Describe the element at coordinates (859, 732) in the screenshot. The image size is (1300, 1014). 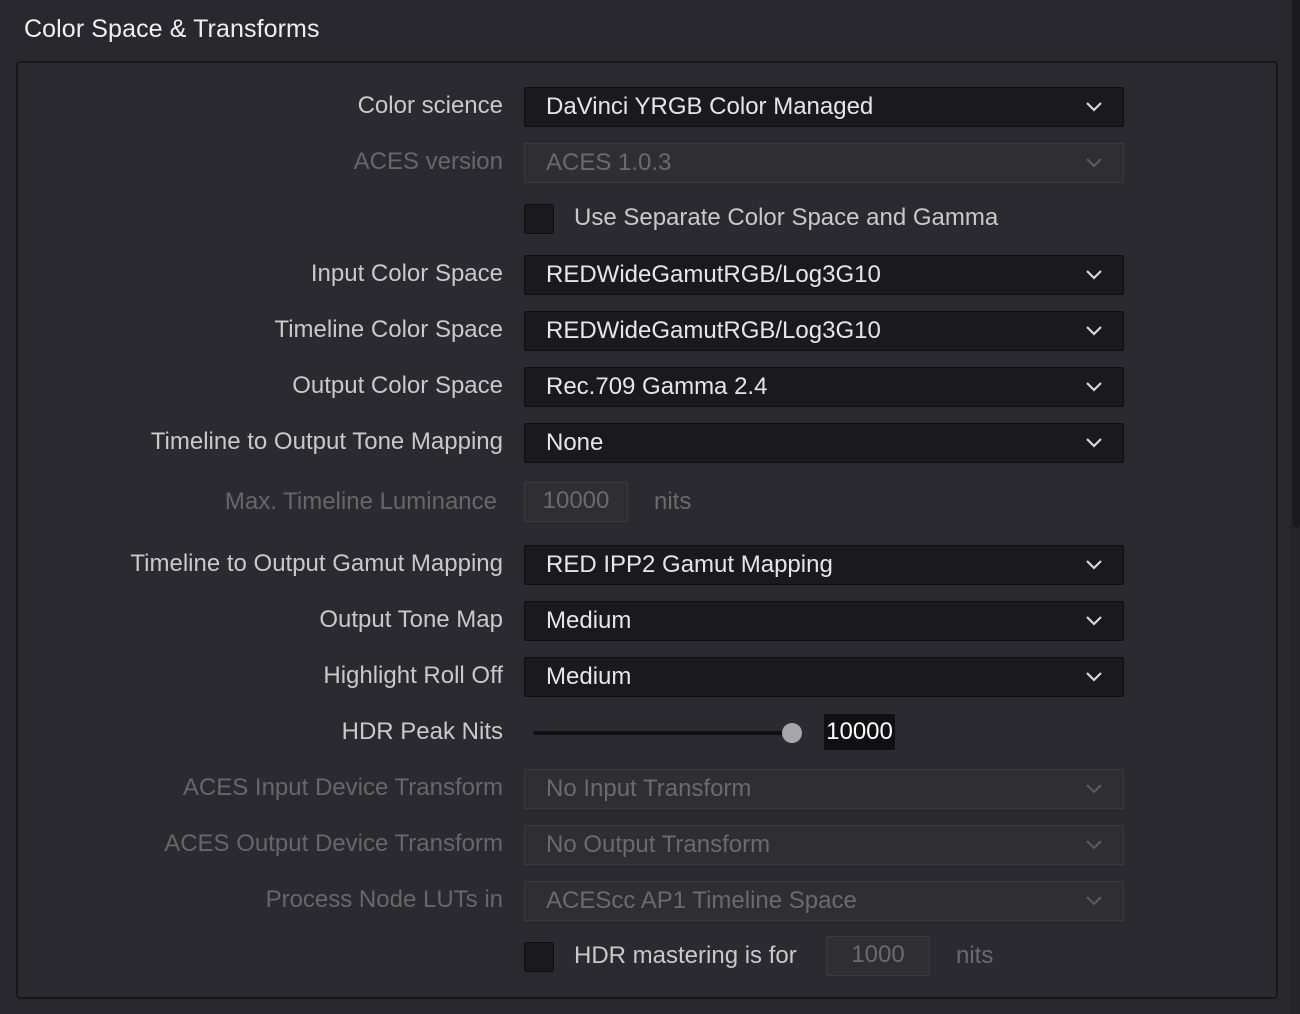
I see `hdr-peak-nits-field: 10000` at that location.